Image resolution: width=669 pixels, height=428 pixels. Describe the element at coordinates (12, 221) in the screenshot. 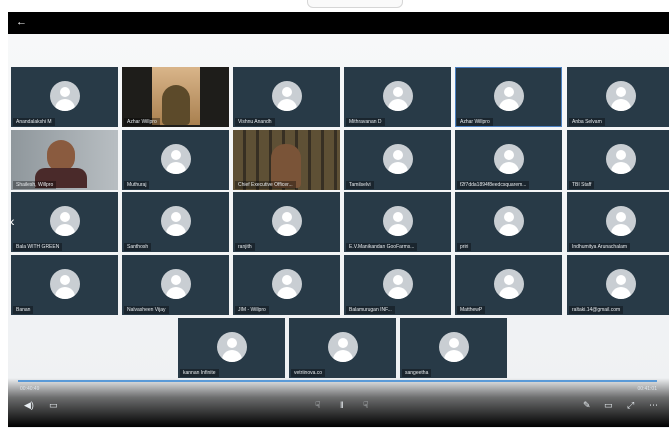

I see `previous-page-icon: ‹` at that location.